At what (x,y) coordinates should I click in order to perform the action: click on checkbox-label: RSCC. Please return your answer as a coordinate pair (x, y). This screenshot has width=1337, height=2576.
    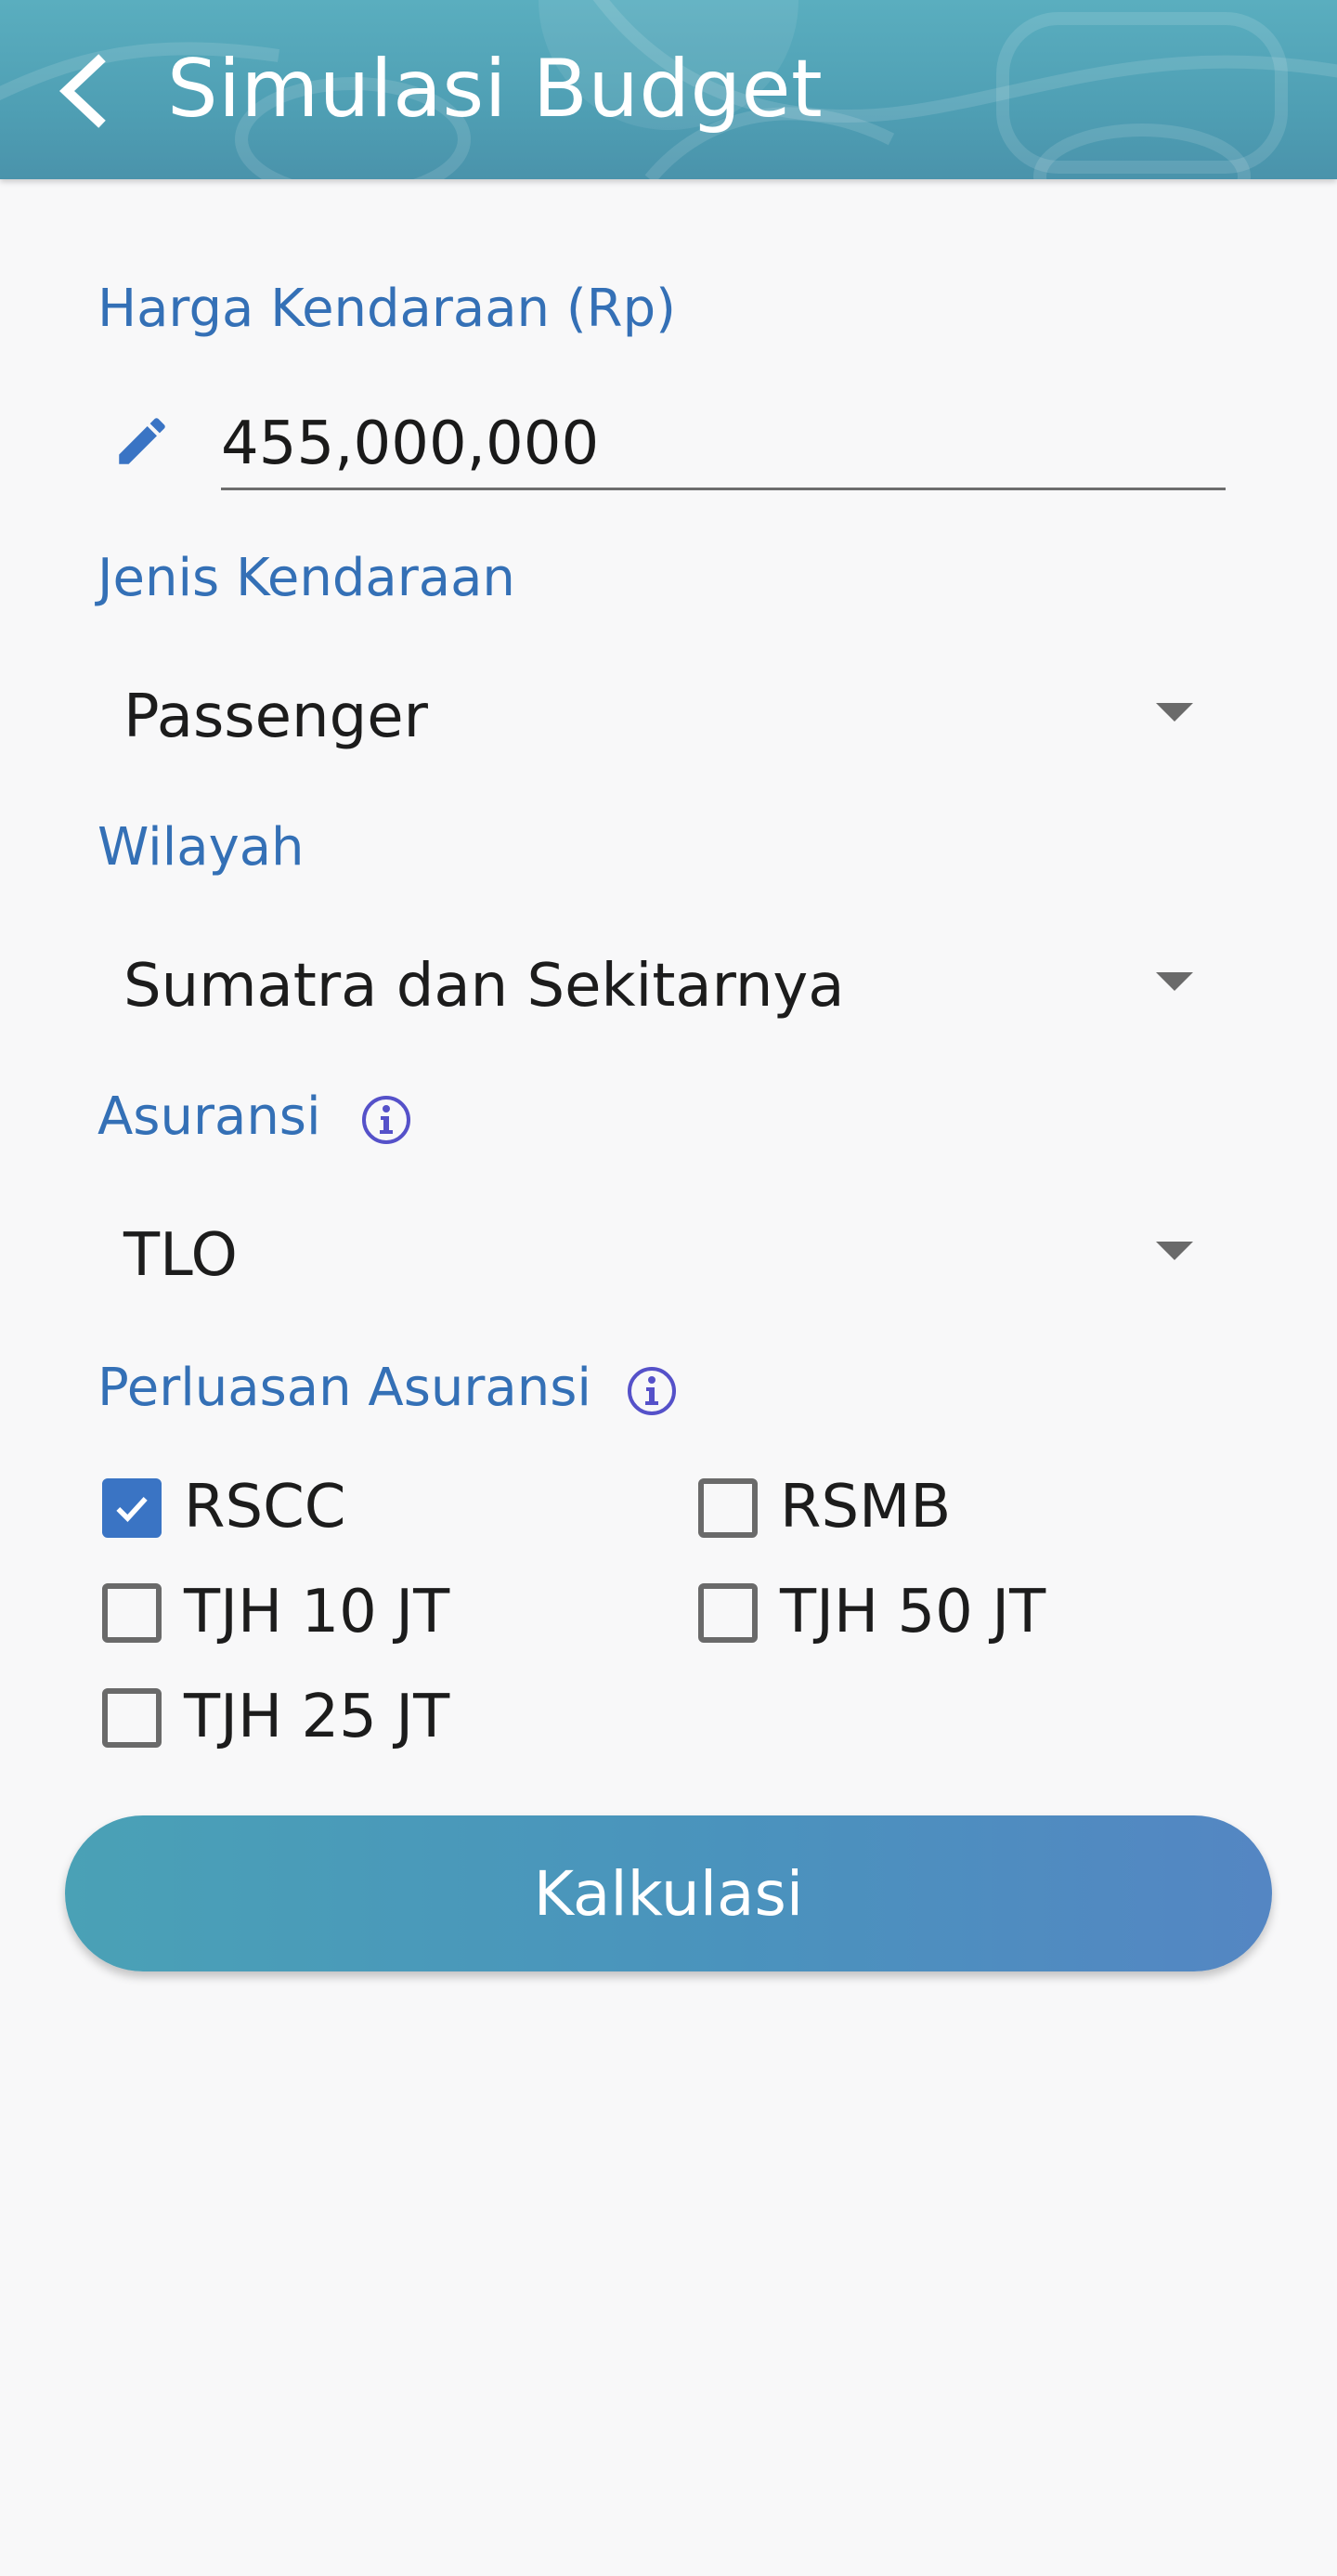
    Looking at the image, I should click on (265, 1507).